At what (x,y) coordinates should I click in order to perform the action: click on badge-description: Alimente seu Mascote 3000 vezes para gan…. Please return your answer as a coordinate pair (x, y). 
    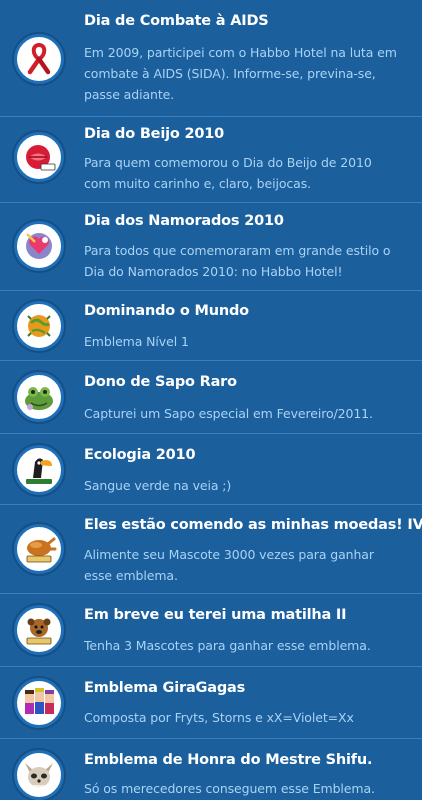
    Looking at the image, I should click on (229, 565).